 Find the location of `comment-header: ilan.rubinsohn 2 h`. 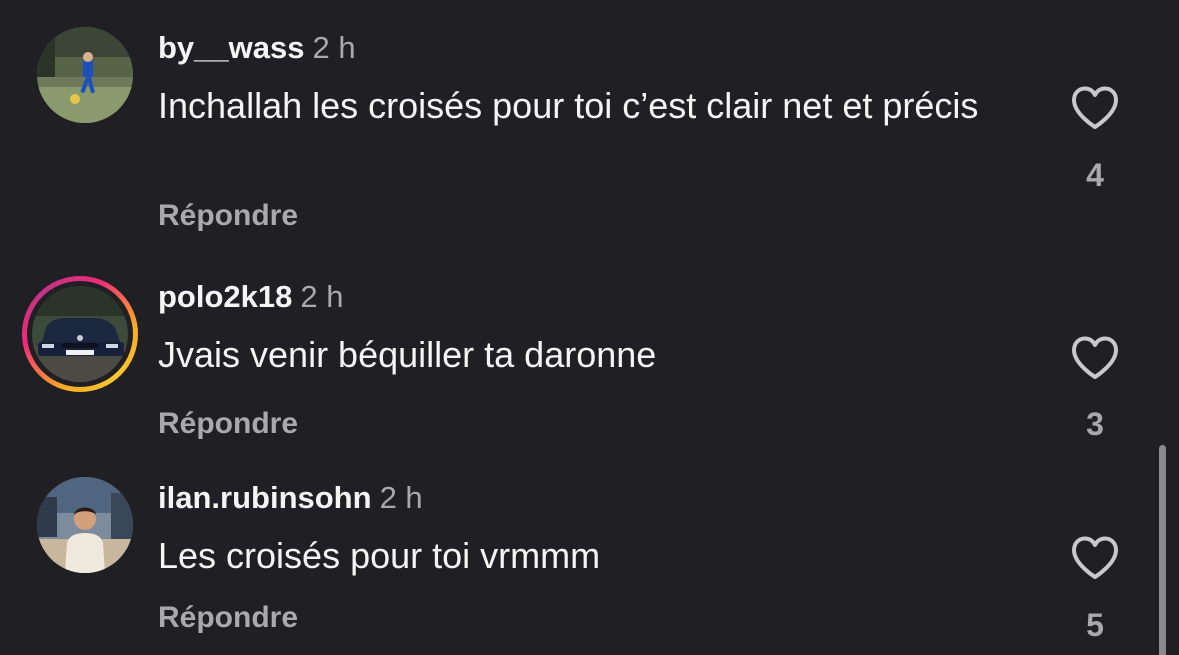

comment-header: ilan.rubinsohn 2 h is located at coordinates (290, 498).